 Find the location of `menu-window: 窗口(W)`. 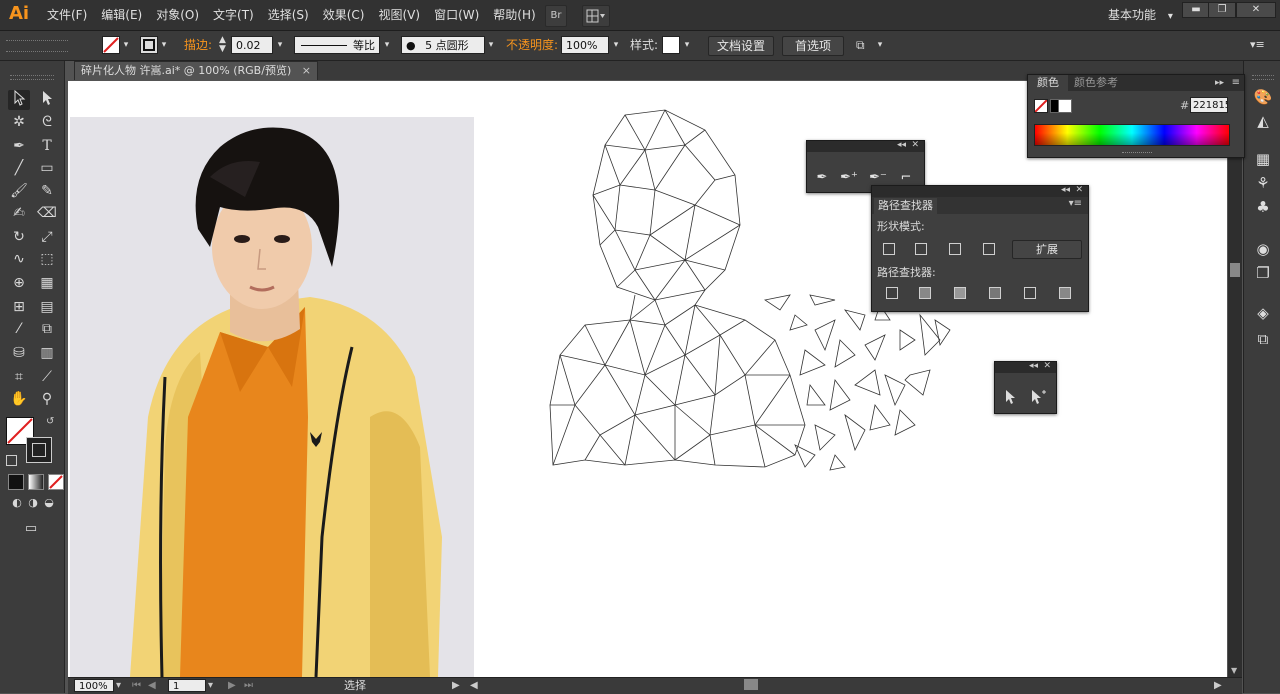

menu-window: 窗口(W) is located at coordinates (456, 15).